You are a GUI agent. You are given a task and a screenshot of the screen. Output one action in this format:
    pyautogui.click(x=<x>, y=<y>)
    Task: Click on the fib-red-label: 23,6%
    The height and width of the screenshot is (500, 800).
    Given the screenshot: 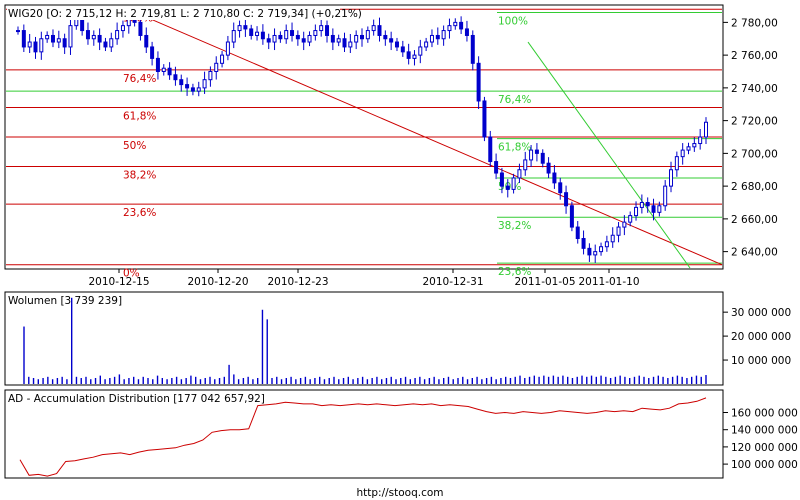 What is the action you would take?
    pyautogui.click(x=139, y=213)
    